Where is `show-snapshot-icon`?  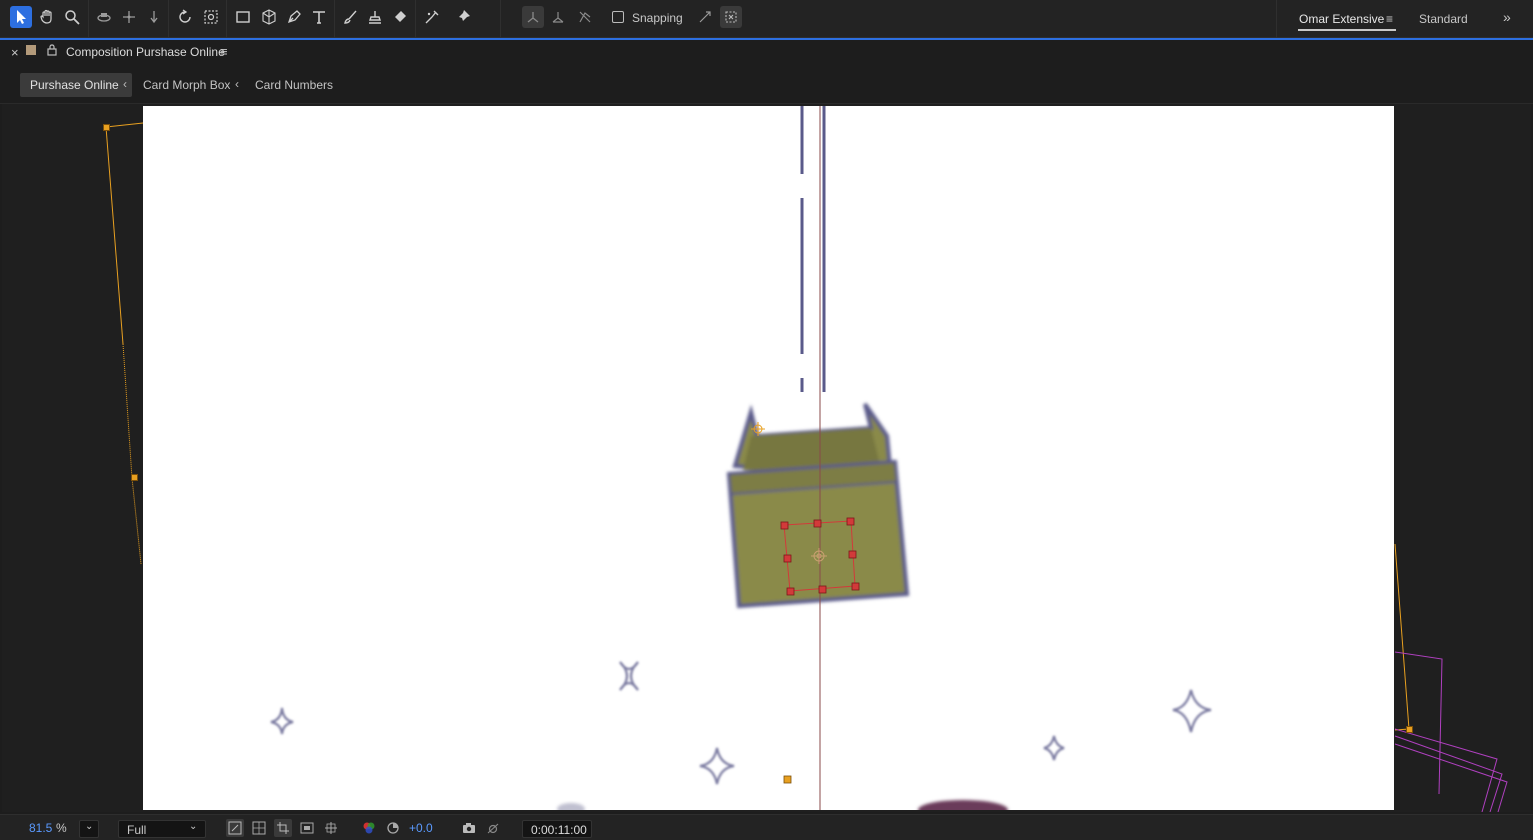
show-snapshot-icon is located at coordinates (493, 828).